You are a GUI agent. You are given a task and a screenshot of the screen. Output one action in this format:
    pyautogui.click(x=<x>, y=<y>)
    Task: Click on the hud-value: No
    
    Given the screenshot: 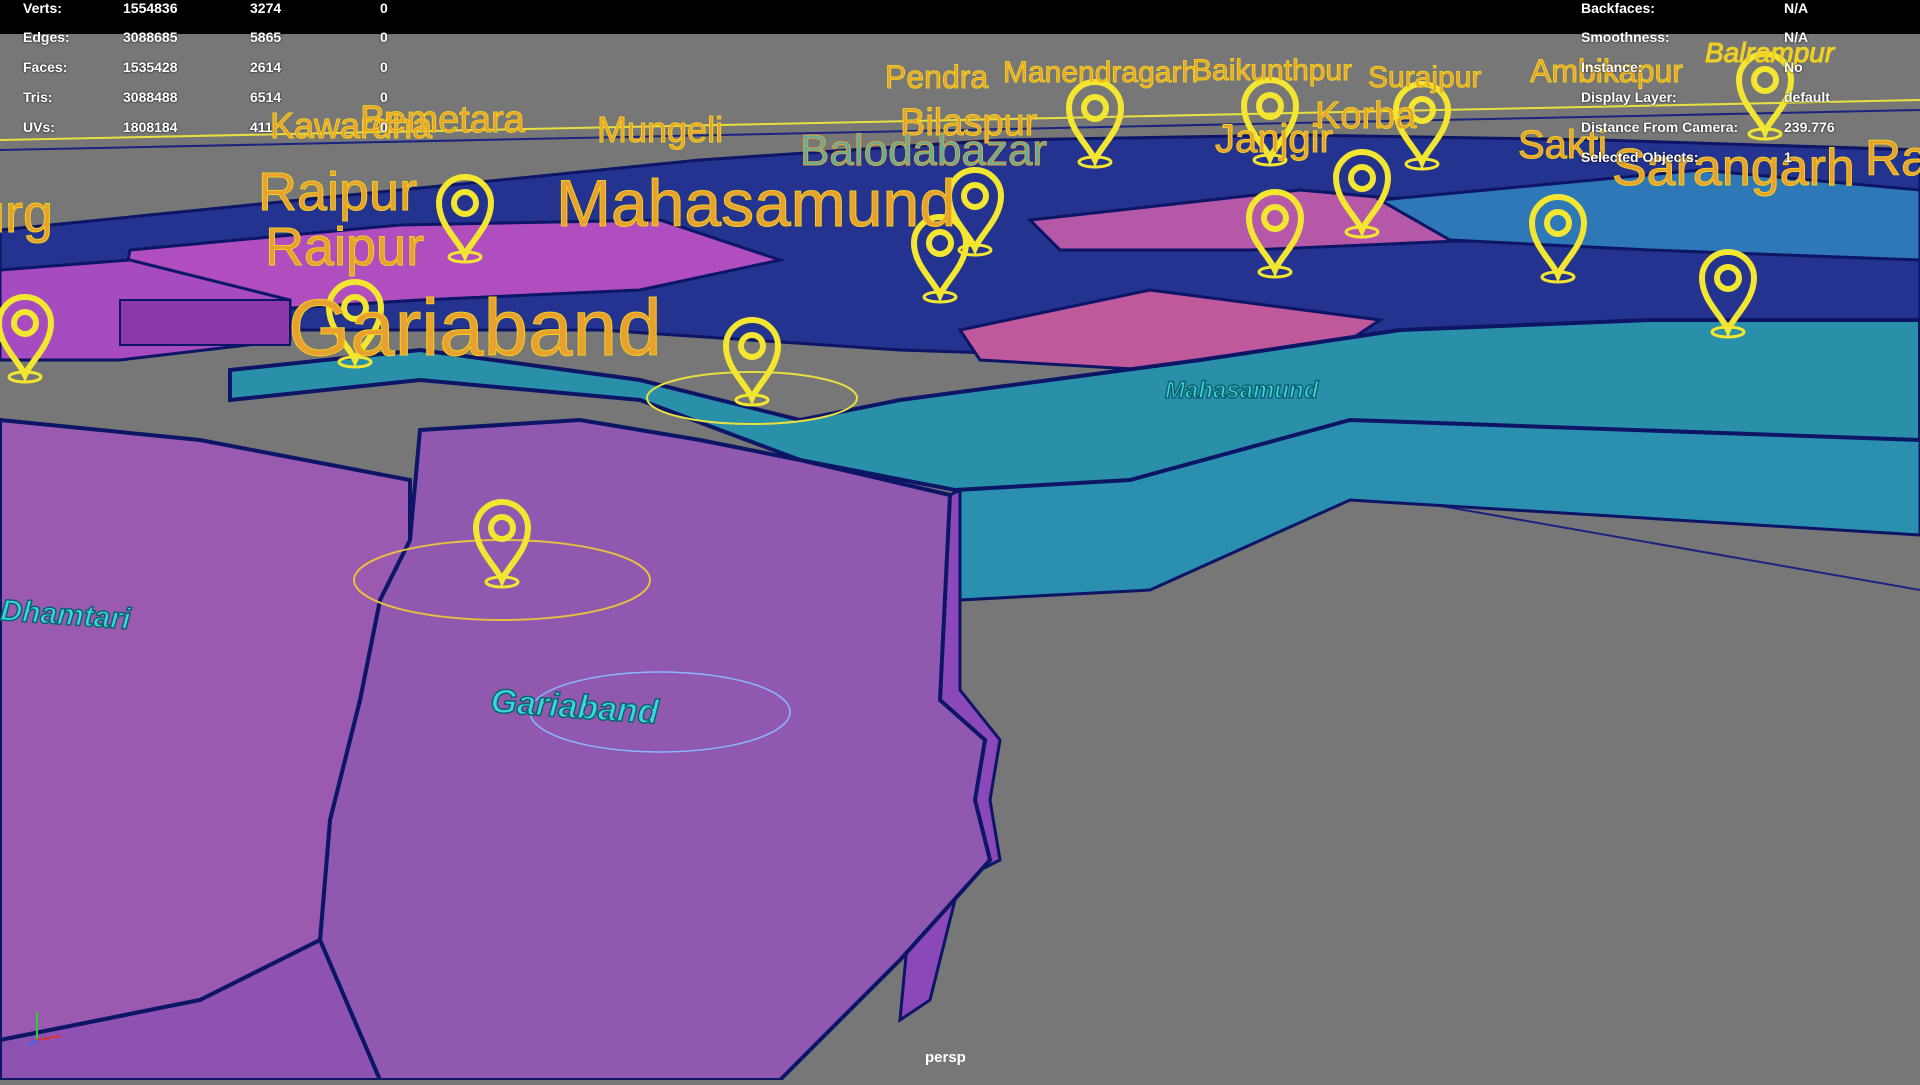 What is the action you would take?
    pyautogui.click(x=1793, y=67)
    